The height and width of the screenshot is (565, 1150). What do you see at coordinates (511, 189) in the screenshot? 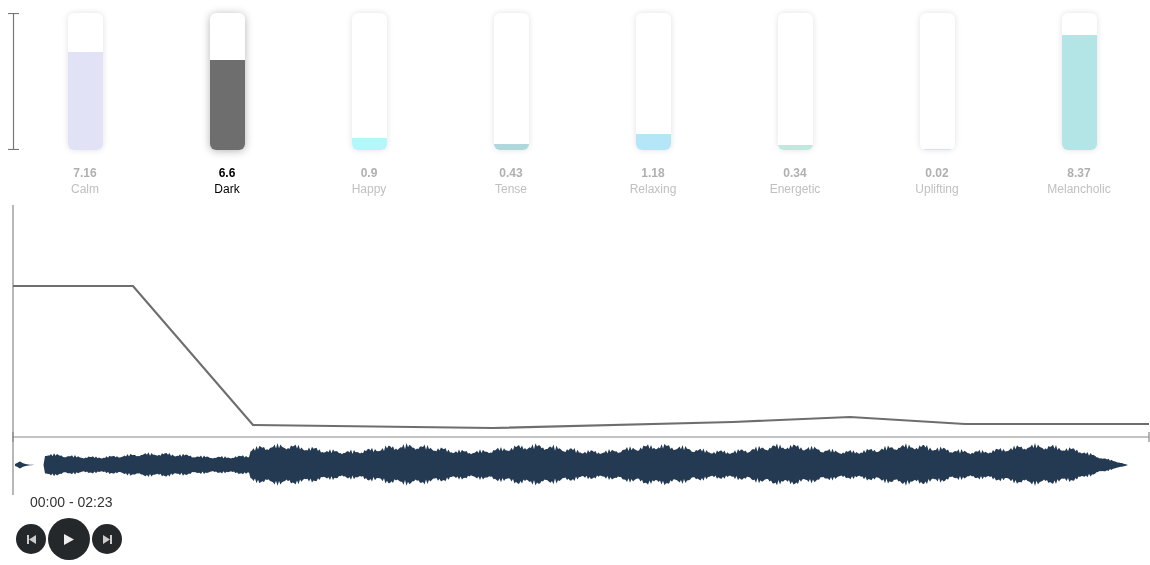
I see `mood-label: Tense` at bounding box center [511, 189].